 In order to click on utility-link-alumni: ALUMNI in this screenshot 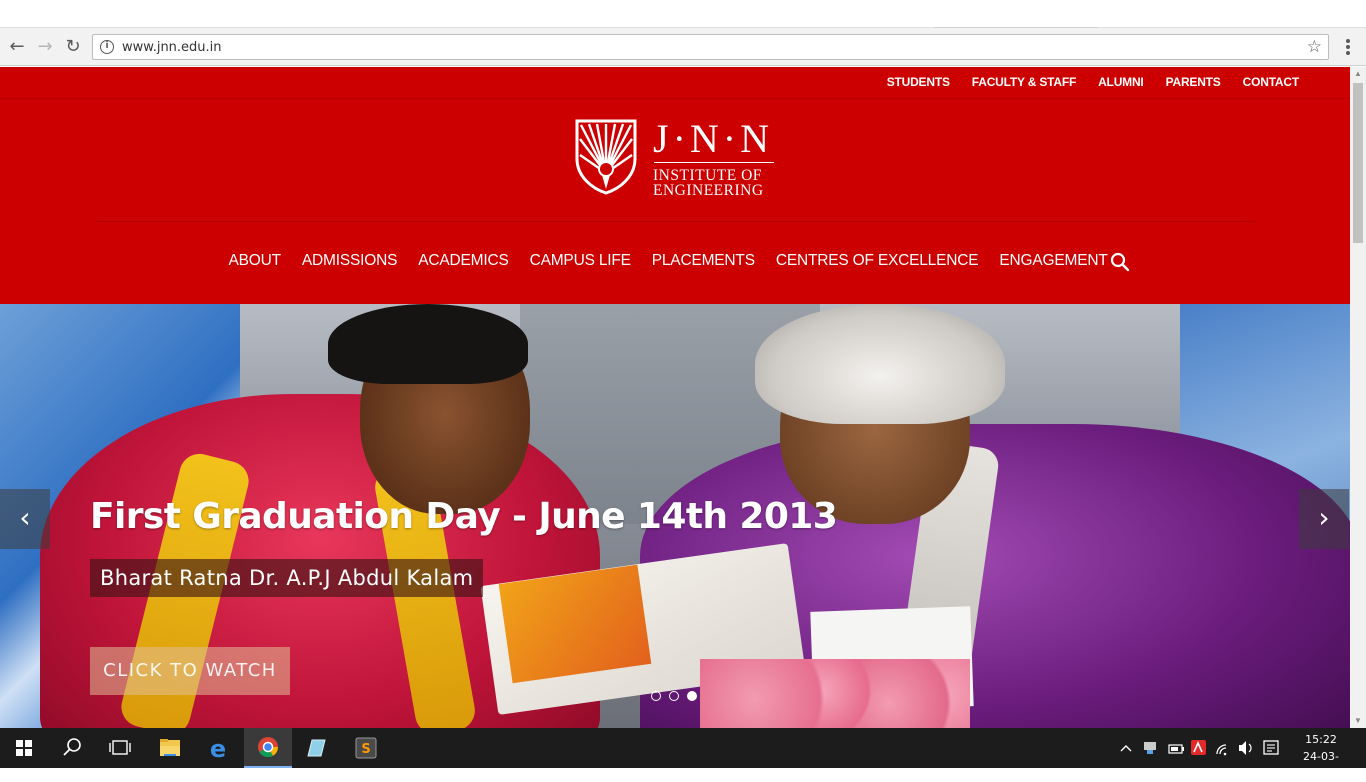, I will do `click(1120, 82)`.